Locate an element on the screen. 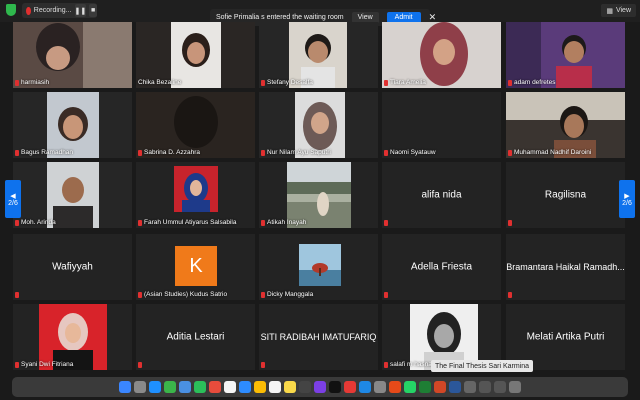 The image size is (640, 400). participant-tile: Syani Dwi Fitriana is located at coordinates (72, 337).